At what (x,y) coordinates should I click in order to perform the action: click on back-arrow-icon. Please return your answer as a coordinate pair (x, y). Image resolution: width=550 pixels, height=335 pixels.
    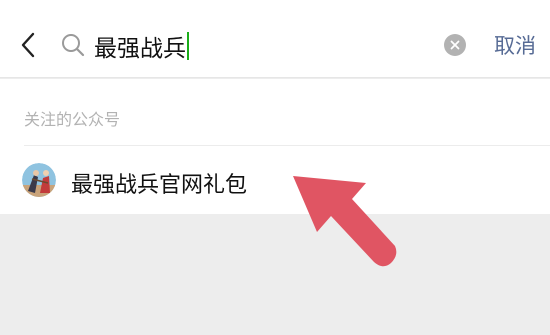
    Looking at the image, I should click on (28, 45).